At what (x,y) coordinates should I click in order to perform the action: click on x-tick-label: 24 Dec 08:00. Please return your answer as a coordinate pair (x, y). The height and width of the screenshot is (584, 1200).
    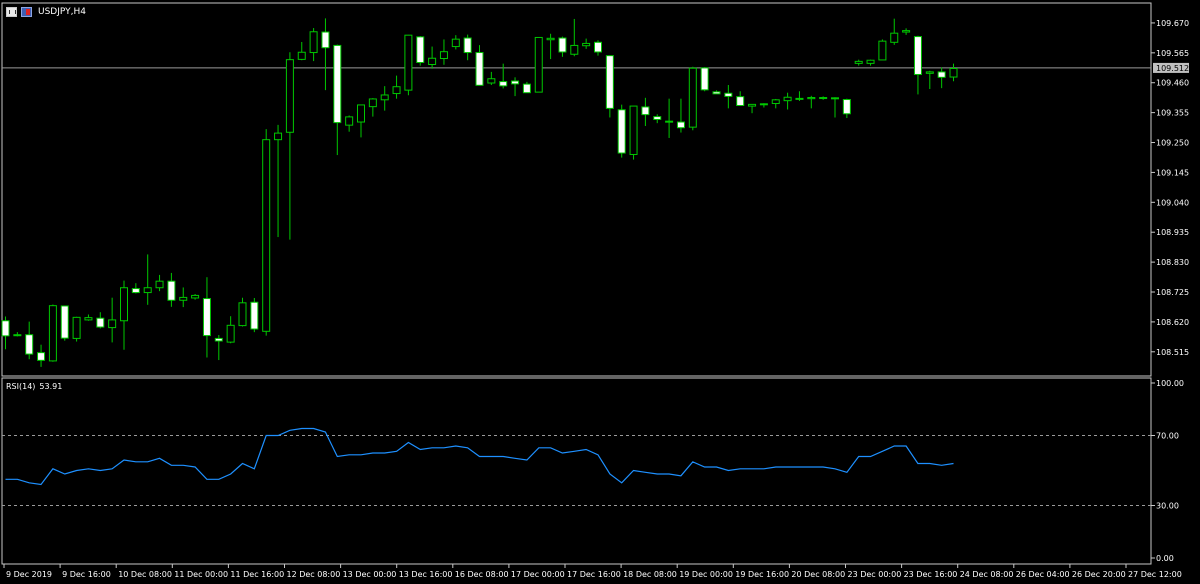
    Looking at the image, I should click on (987, 574).